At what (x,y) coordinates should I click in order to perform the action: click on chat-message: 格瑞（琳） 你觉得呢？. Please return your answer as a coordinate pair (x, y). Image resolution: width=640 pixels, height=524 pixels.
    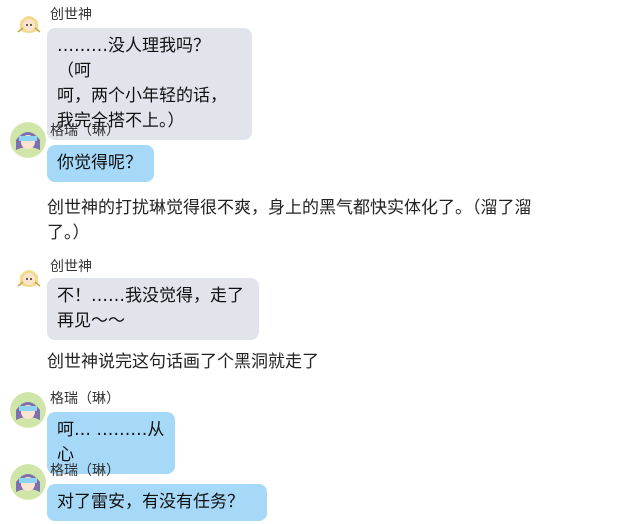
    Looking at the image, I should click on (320, 153).